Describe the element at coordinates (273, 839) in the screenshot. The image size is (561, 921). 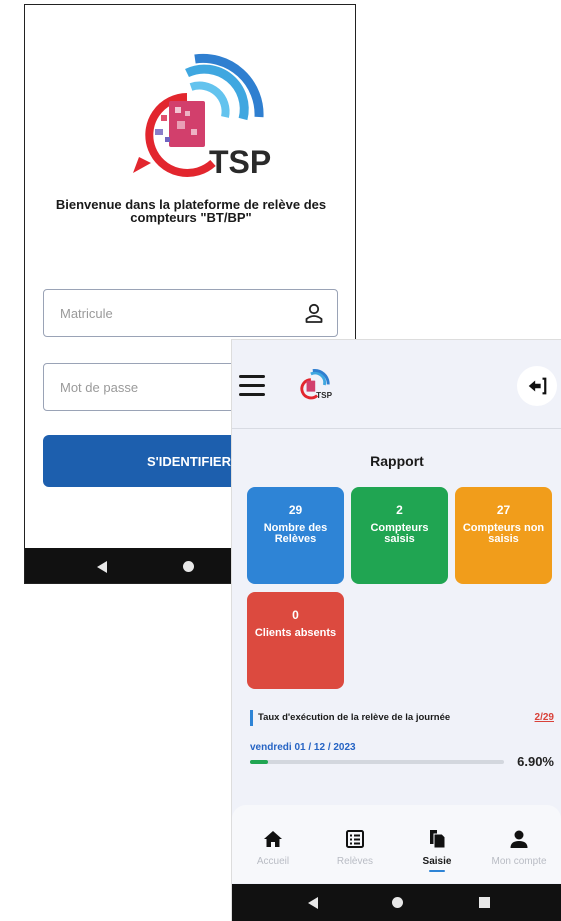
I see `home-icon` at that location.